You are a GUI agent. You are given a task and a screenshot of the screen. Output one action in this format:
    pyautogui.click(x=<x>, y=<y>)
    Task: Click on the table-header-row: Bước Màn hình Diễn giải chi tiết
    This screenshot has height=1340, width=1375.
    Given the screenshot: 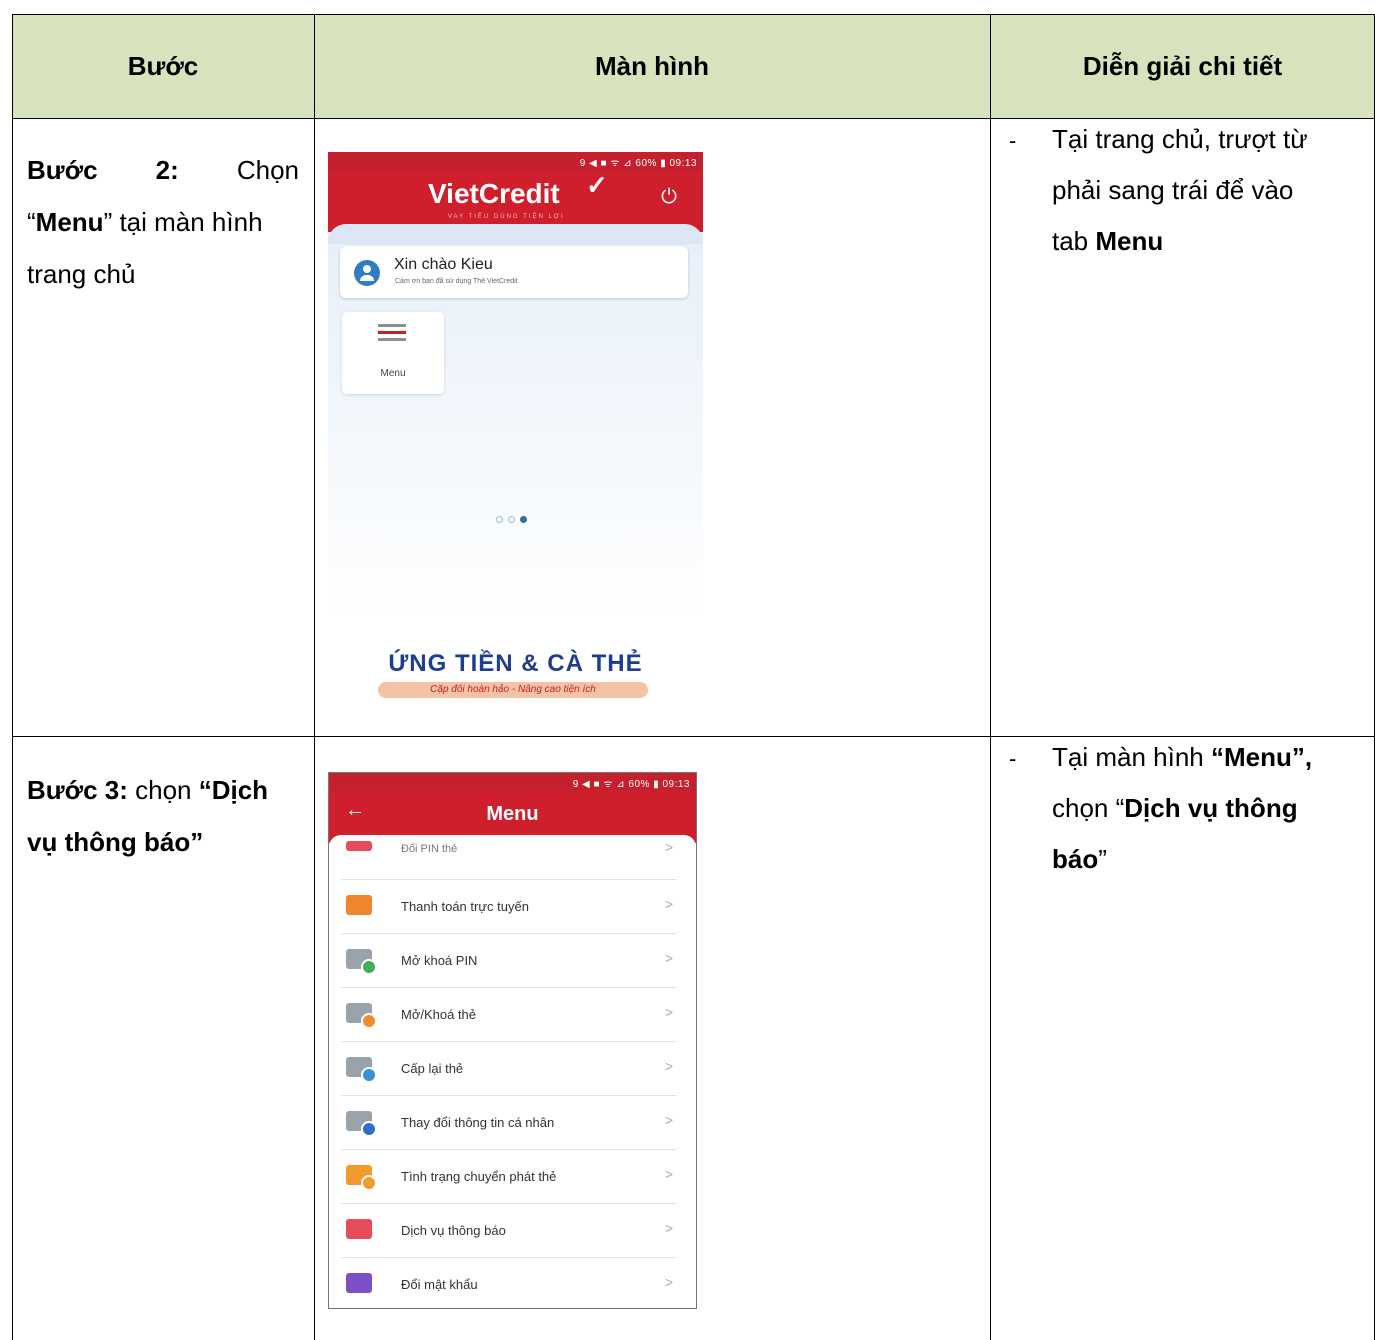 What is the action you would take?
    pyautogui.click(x=693, y=66)
    